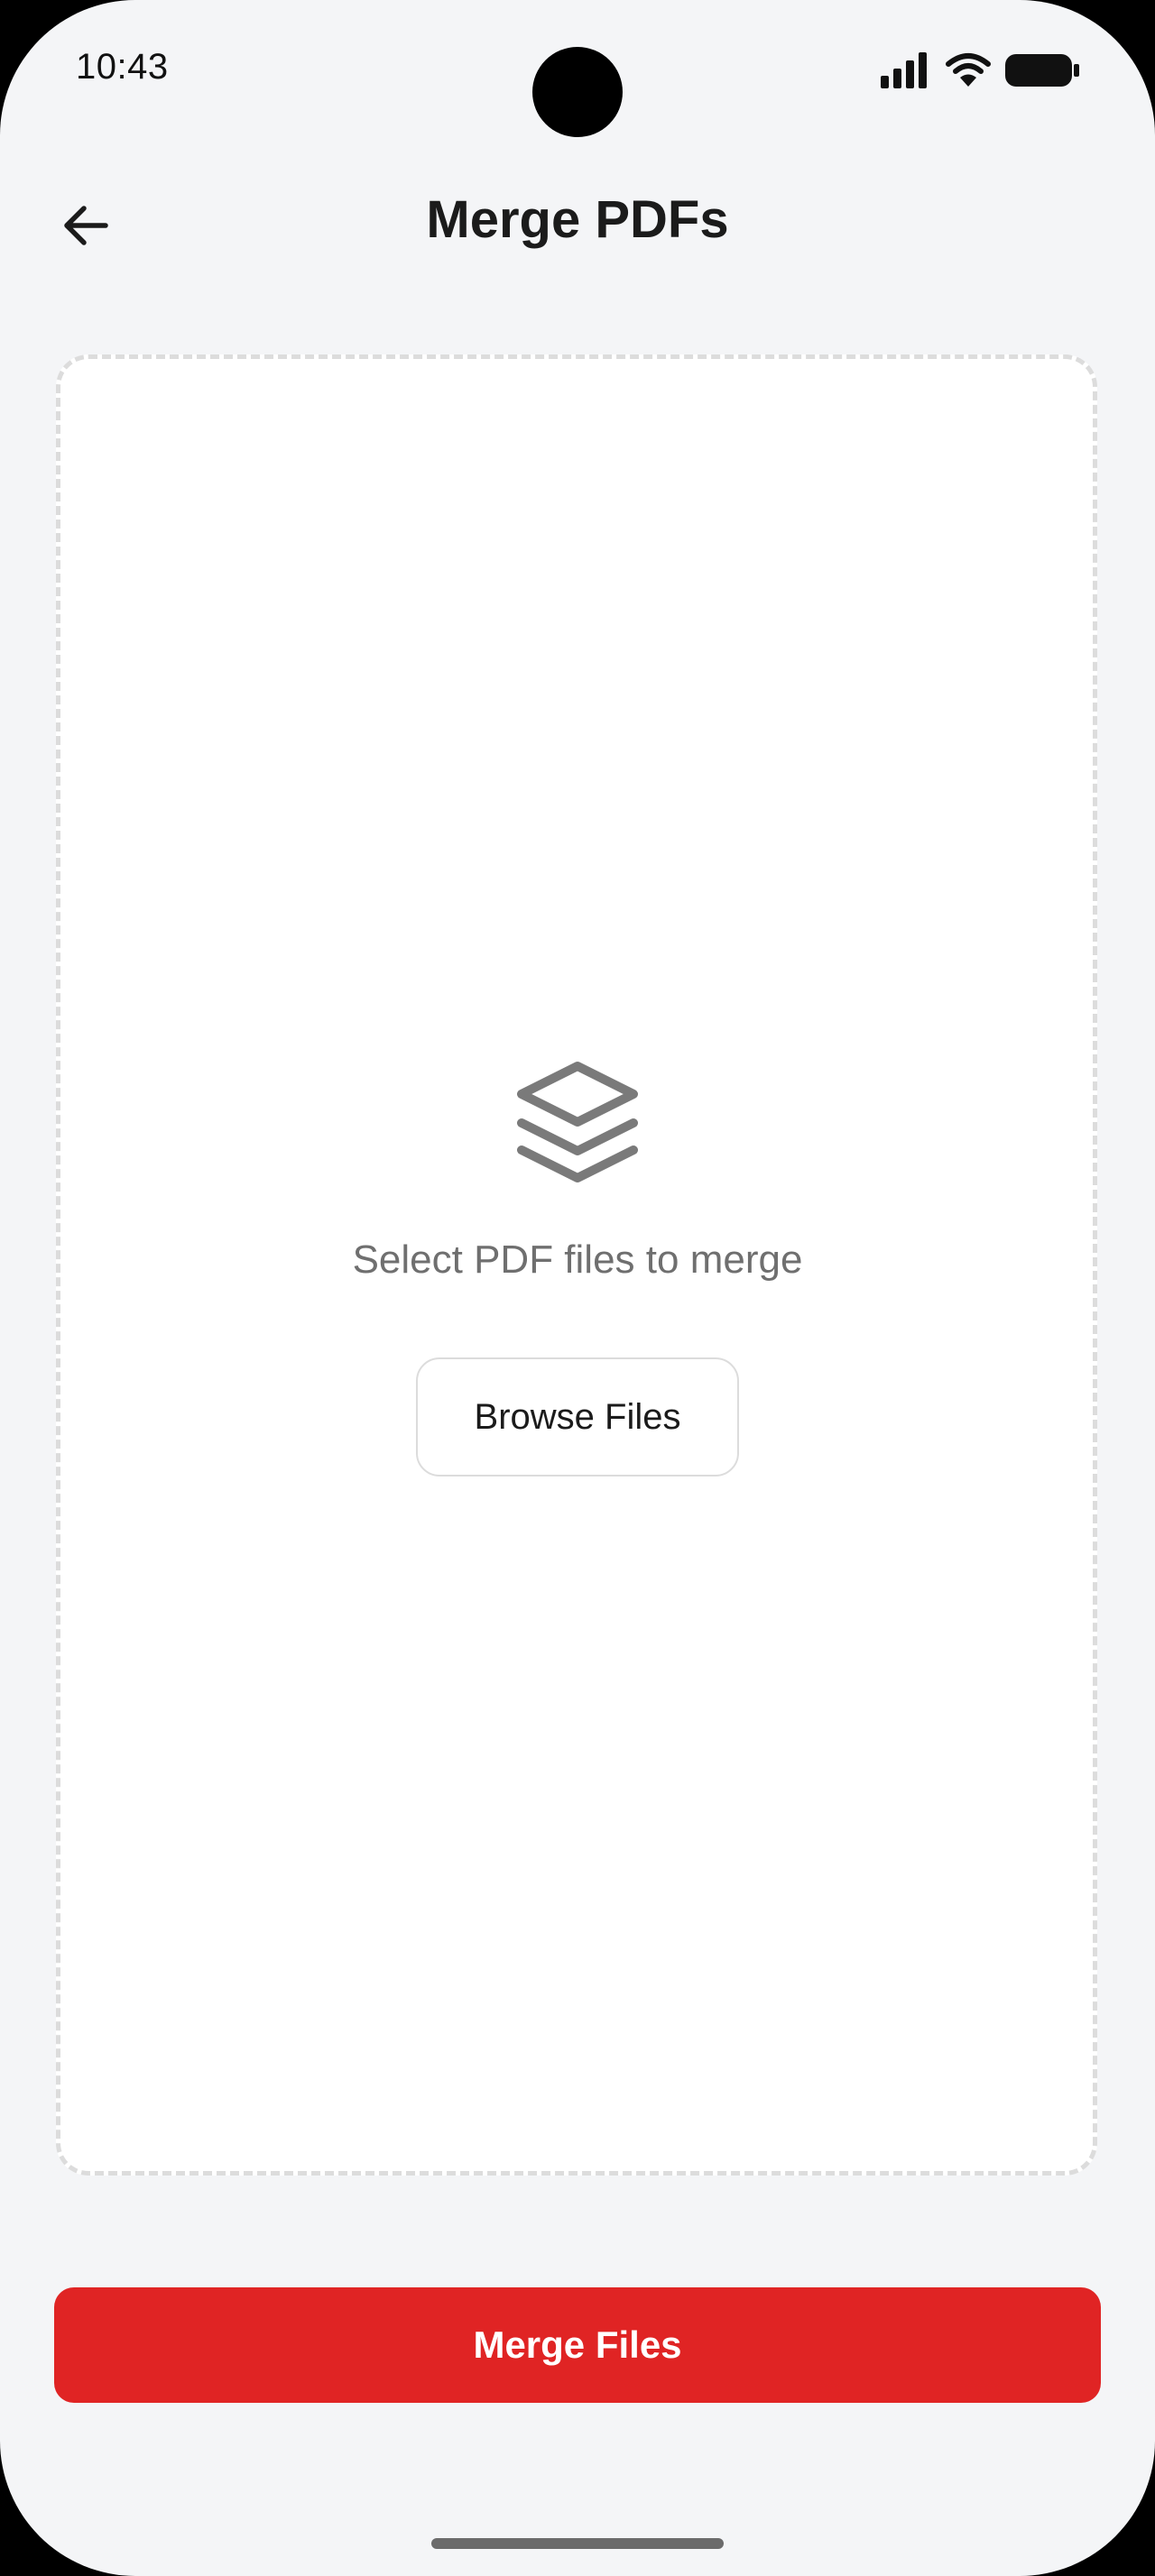 The image size is (1155, 2576). Describe the element at coordinates (577, 2345) in the screenshot. I see `merge-files-button: Merge Files` at that location.